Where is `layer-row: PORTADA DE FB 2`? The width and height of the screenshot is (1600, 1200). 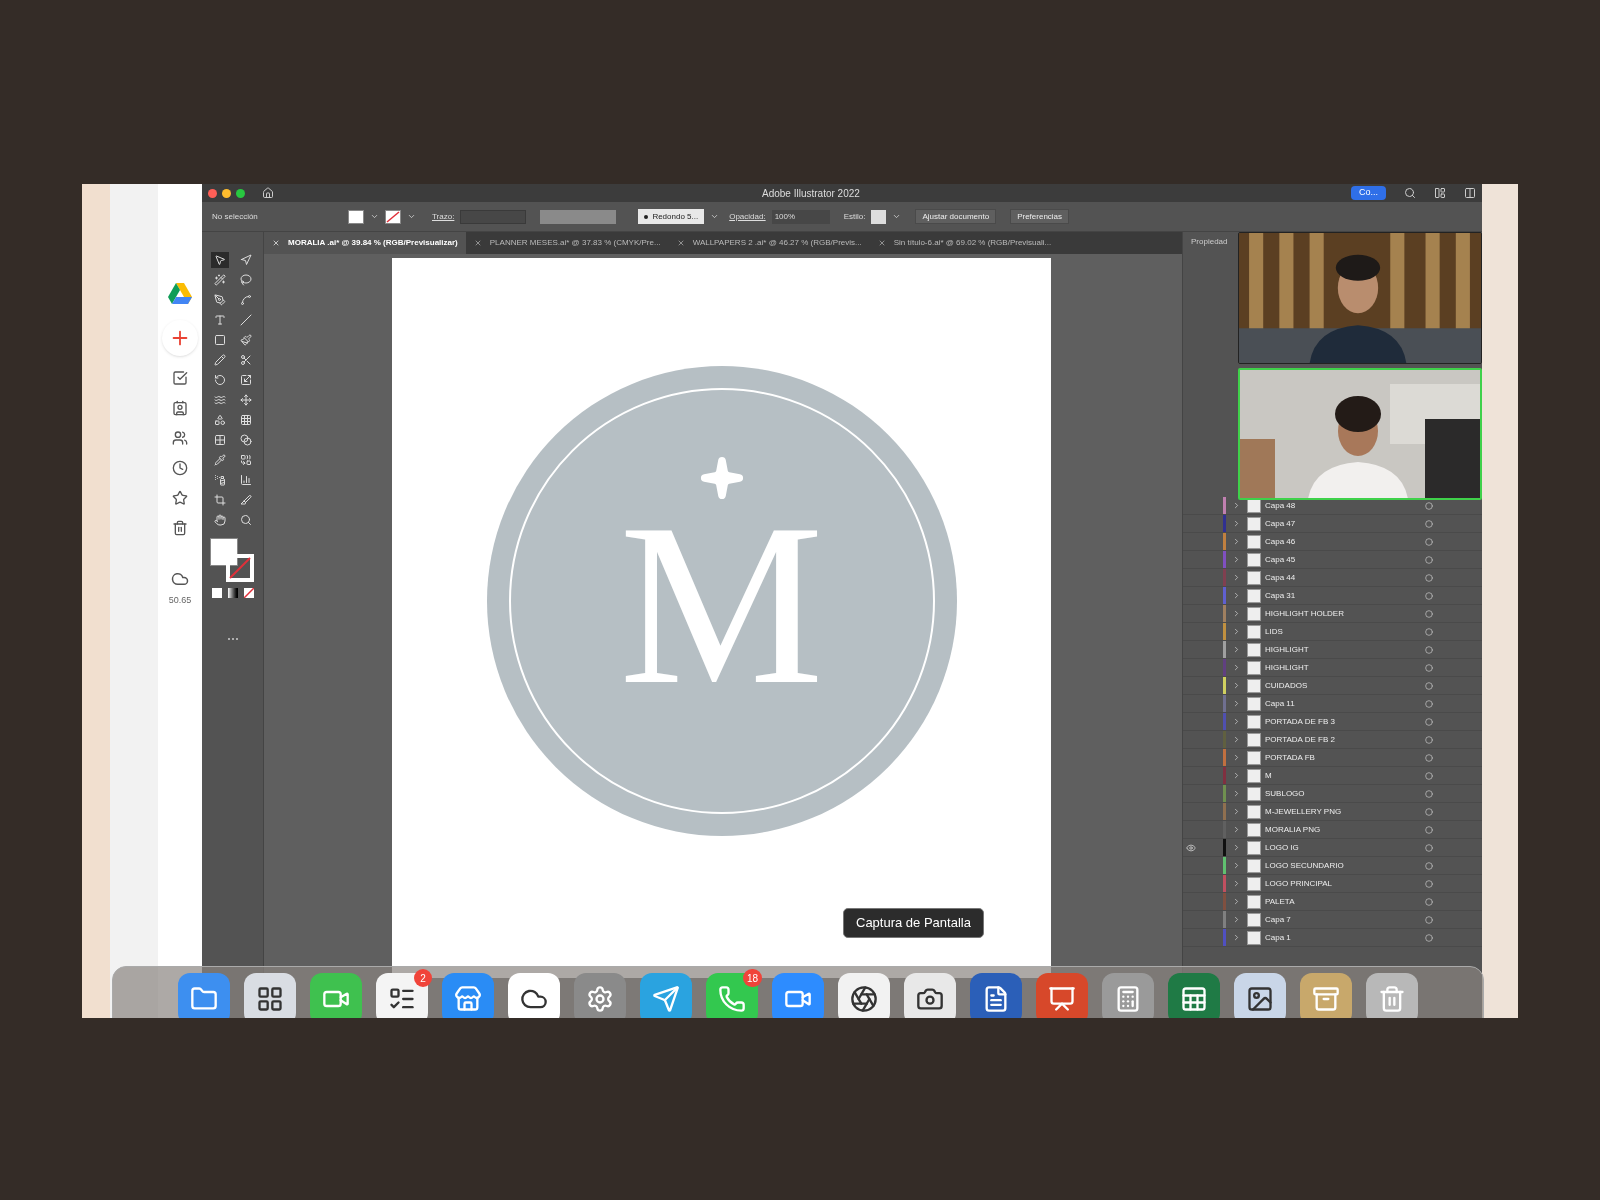
layer-row: PORTADA DE FB 2 is located at coordinates (1332, 740).